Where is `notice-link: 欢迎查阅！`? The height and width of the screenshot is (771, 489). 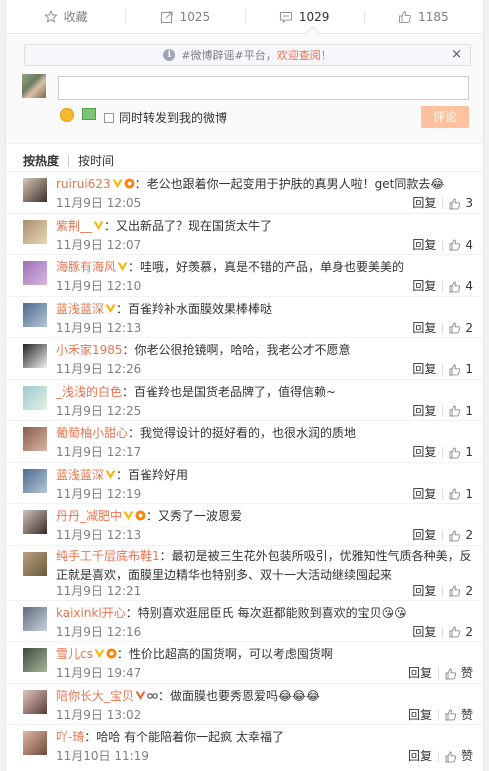
notice-link: 欢迎查阅！ is located at coordinates (304, 55).